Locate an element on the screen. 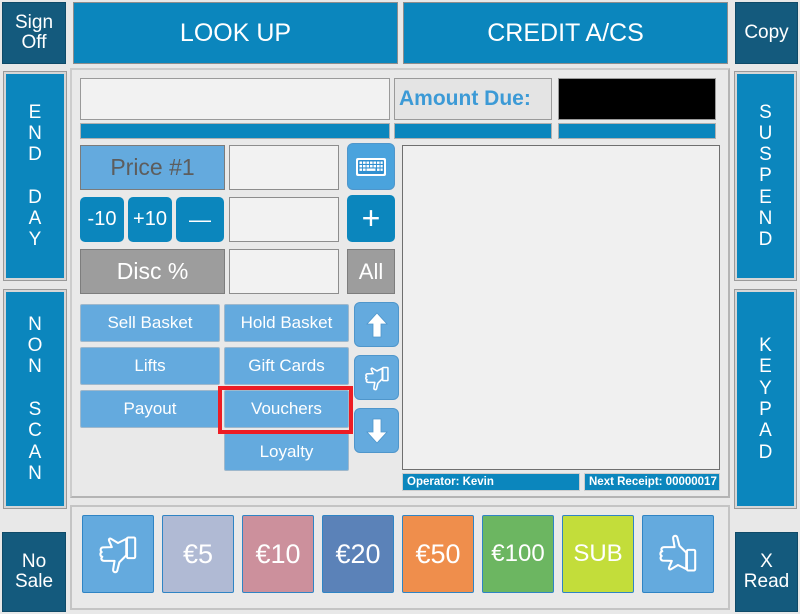  credit-accounts-label: CREDIT A/CS is located at coordinates (565, 32).